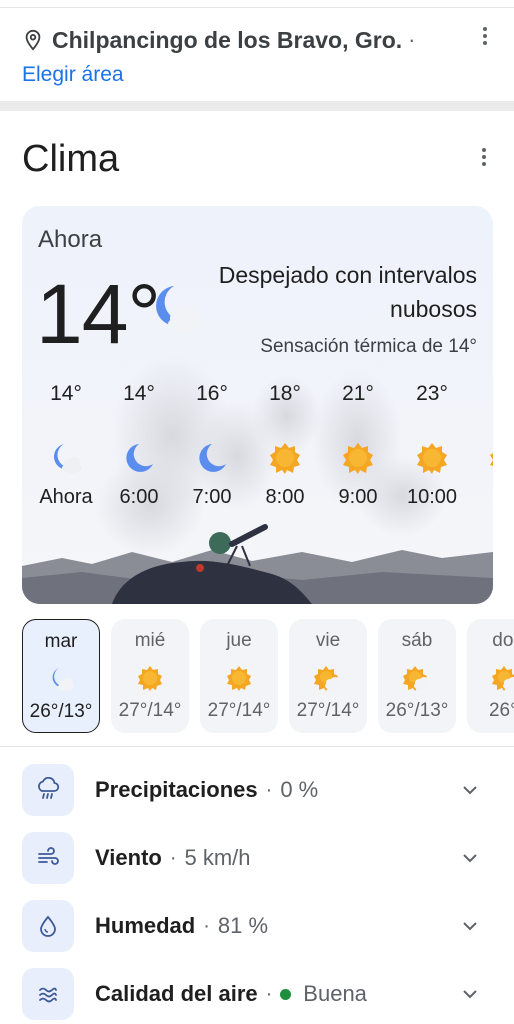 Image resolution: width=514 pixels, height=1024 pixels. What do you see at coordinates (328, 640) in the screenshot?
I see `day-name: vie` at bounding box center [328, 640].